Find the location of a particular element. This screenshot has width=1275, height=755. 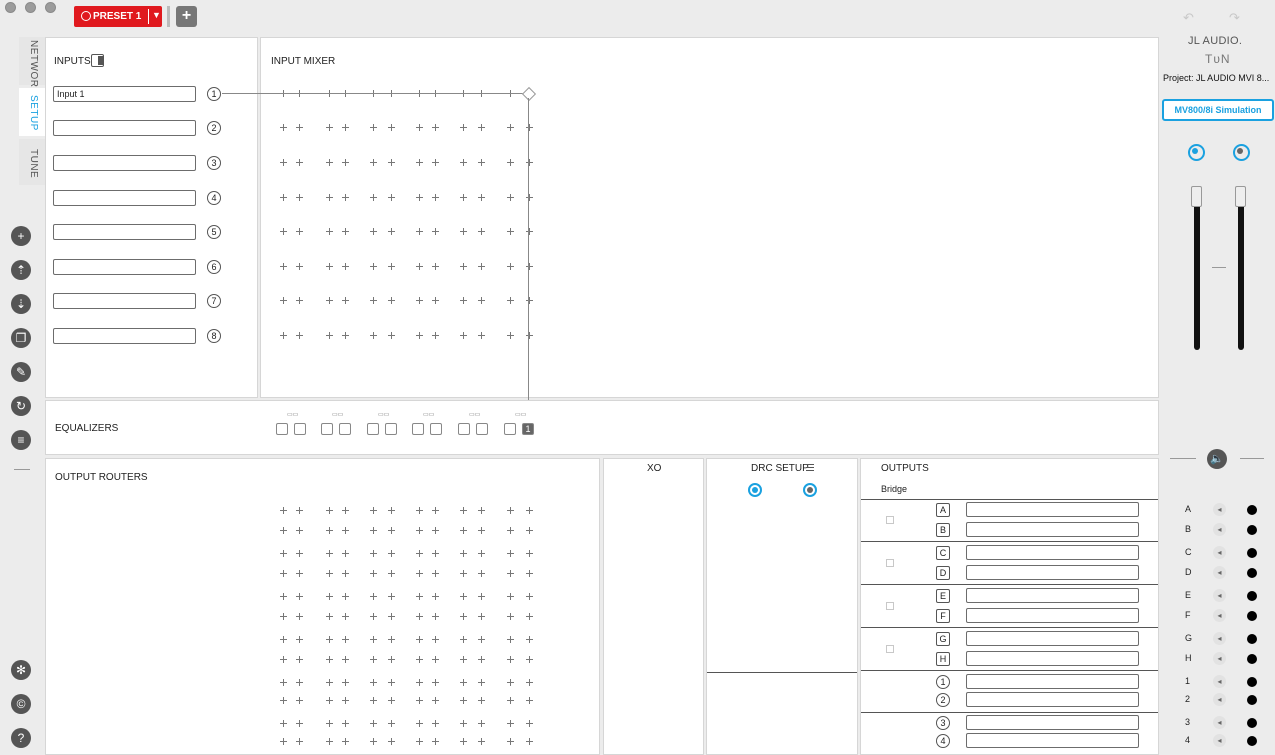

refresh-icon: ↻ is located at coordinates (21, 406).